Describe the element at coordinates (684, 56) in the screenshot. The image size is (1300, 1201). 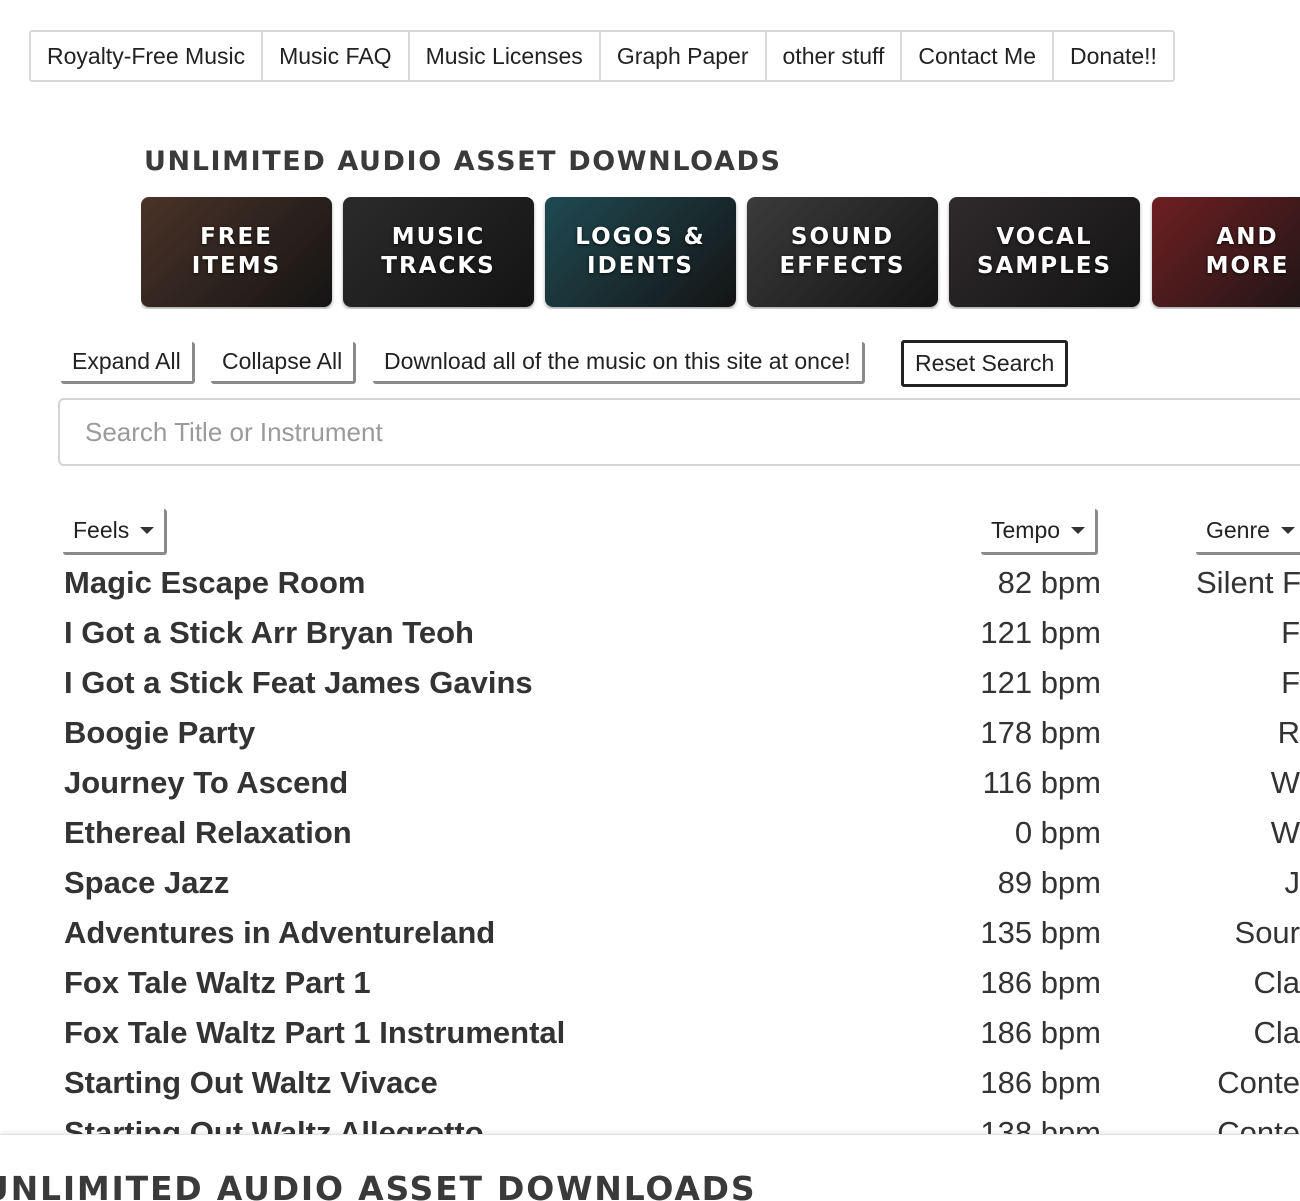
I see `nav-graph-paper: Graph Paper` at that location.